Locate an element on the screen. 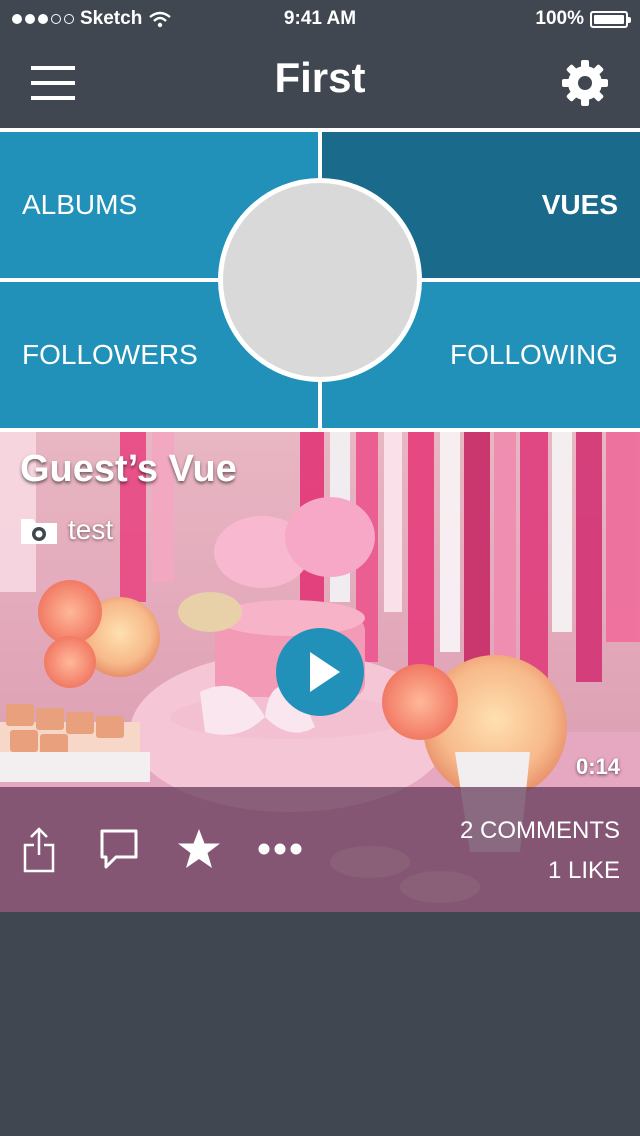 The image size is (640, 1136). gear-icon is located at coordinates (585, 83).